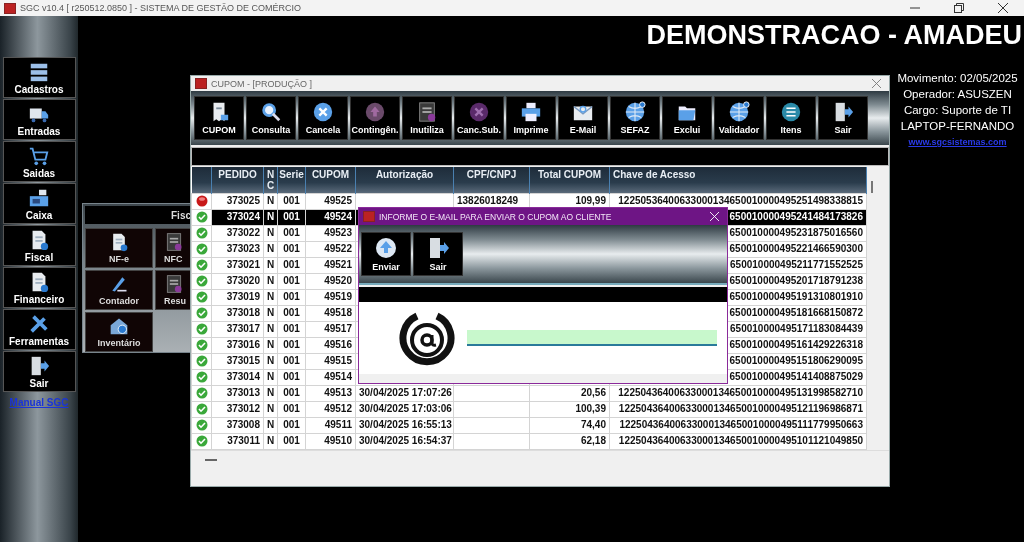 This screenshot has height=542, width=1024. Describe the element at coordinates (330, 174) in the screenshot. I see `column-header: CUPOM` at that location.